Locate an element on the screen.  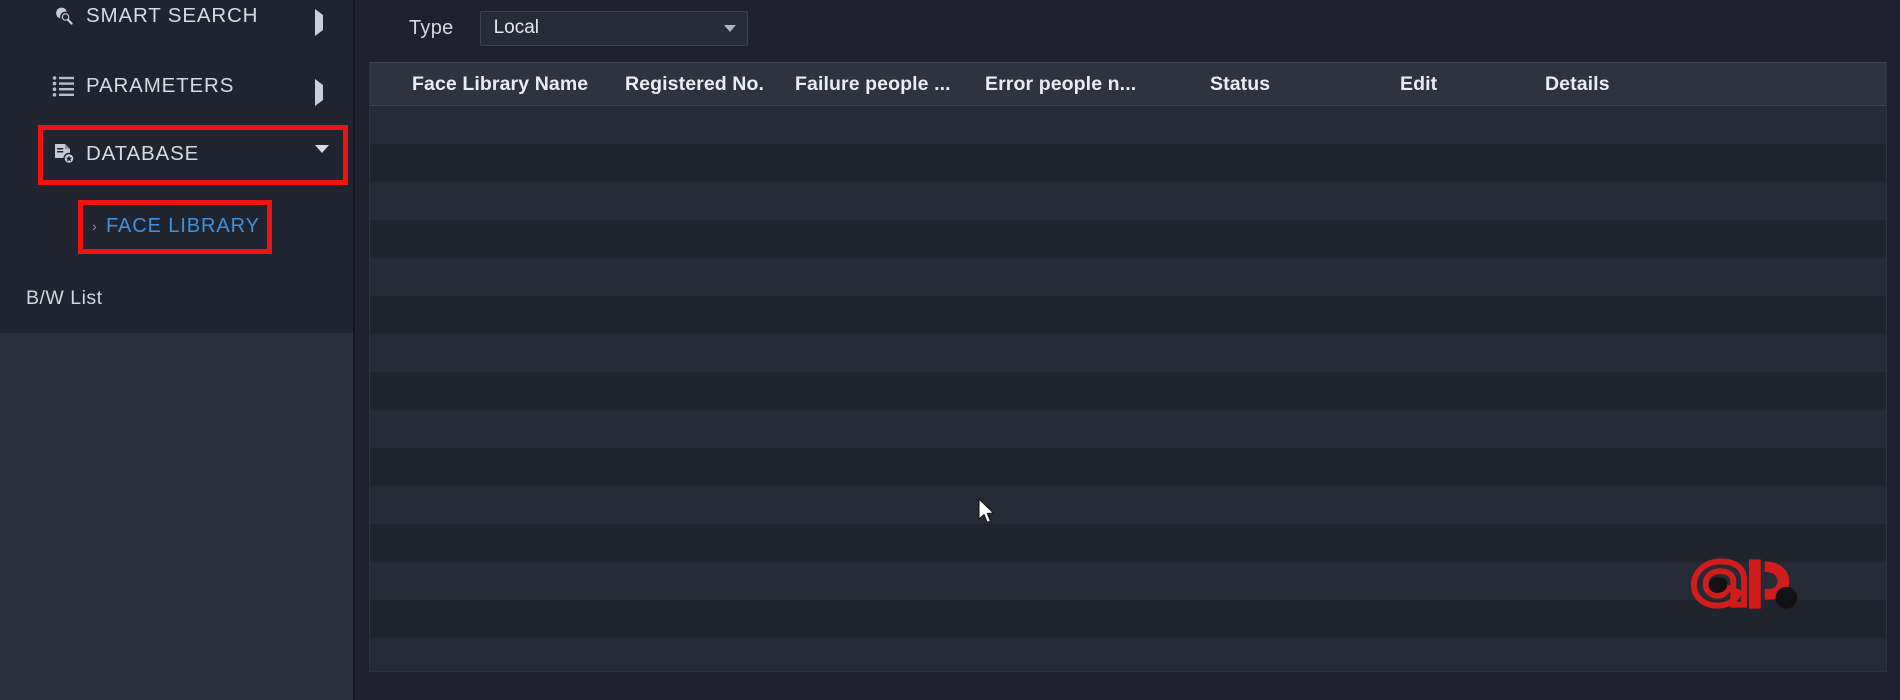
database-file-icon is located at coordinates (69, 154).